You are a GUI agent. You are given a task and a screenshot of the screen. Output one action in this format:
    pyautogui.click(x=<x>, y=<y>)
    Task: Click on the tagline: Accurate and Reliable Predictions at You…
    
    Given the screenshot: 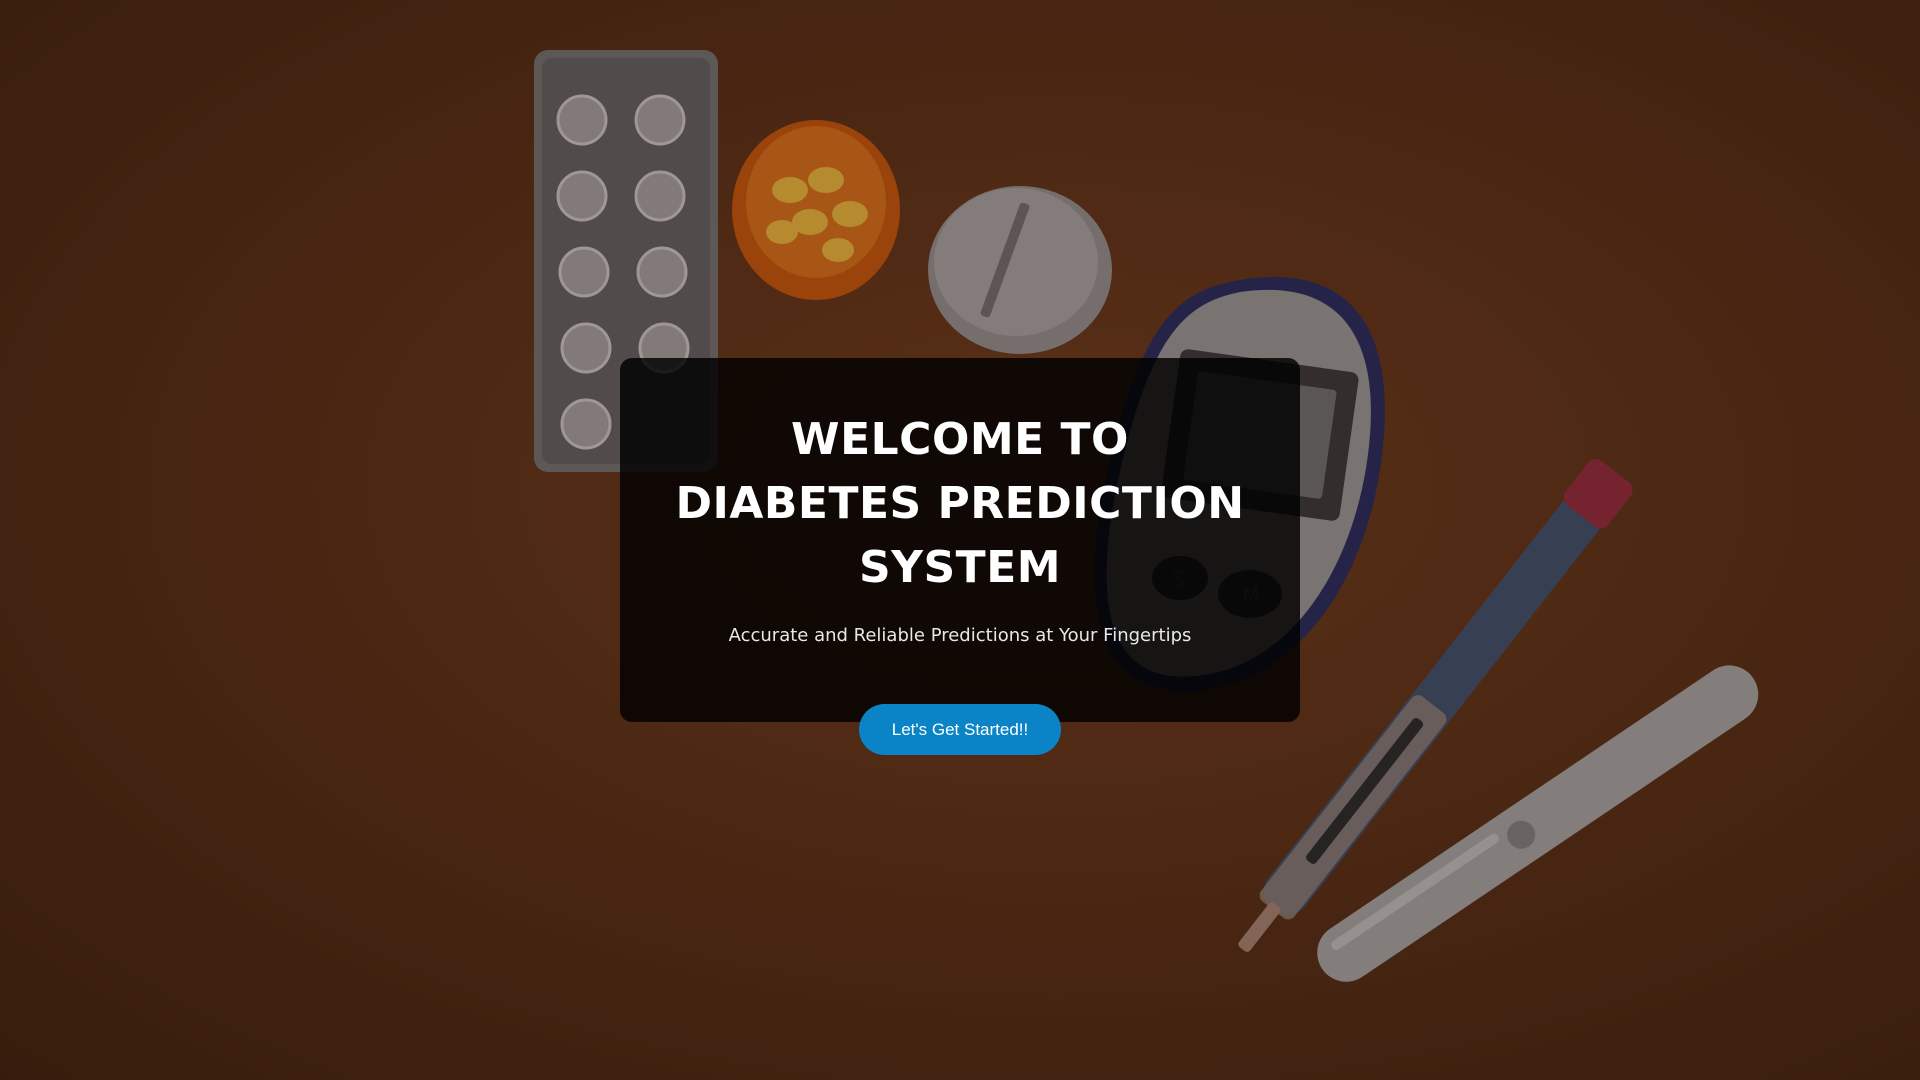 What is the action you would take?
    pyautogui.click(x=960, y=635)
    